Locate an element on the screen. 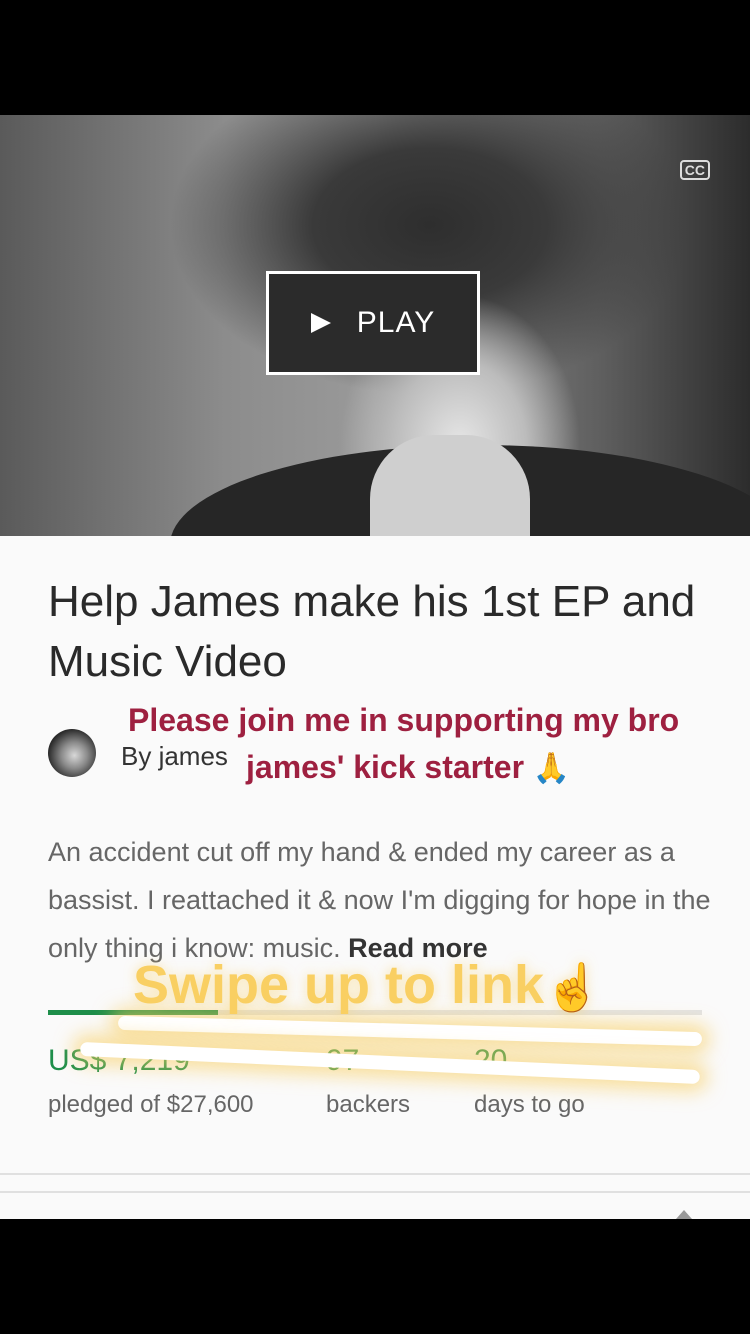  pointing-finger-icon: ☝ is located at coordinates (573, 987).